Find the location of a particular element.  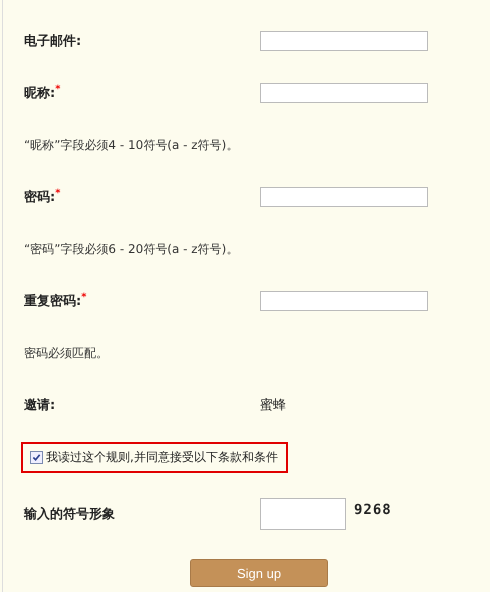

agreement-checkbox: 我读过这个规则,并同意接受以下条款和条件 is located at coordinates (154, 457).